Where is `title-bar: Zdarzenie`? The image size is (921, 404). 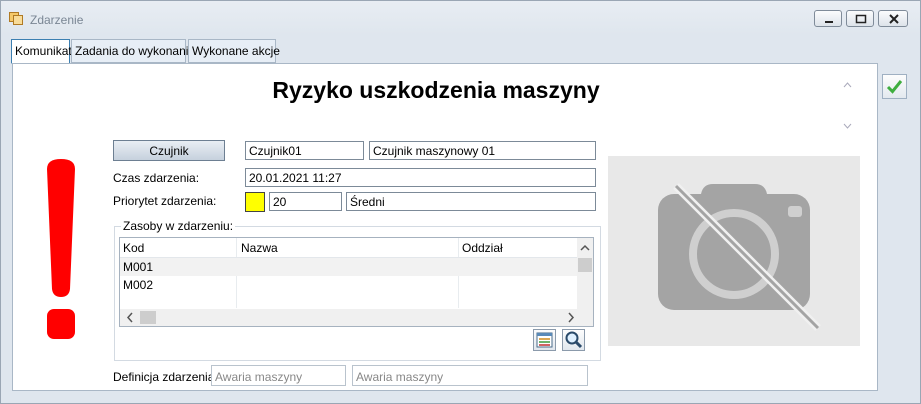
title-bar: Zdarzenie is located at coordinates (460, 18).